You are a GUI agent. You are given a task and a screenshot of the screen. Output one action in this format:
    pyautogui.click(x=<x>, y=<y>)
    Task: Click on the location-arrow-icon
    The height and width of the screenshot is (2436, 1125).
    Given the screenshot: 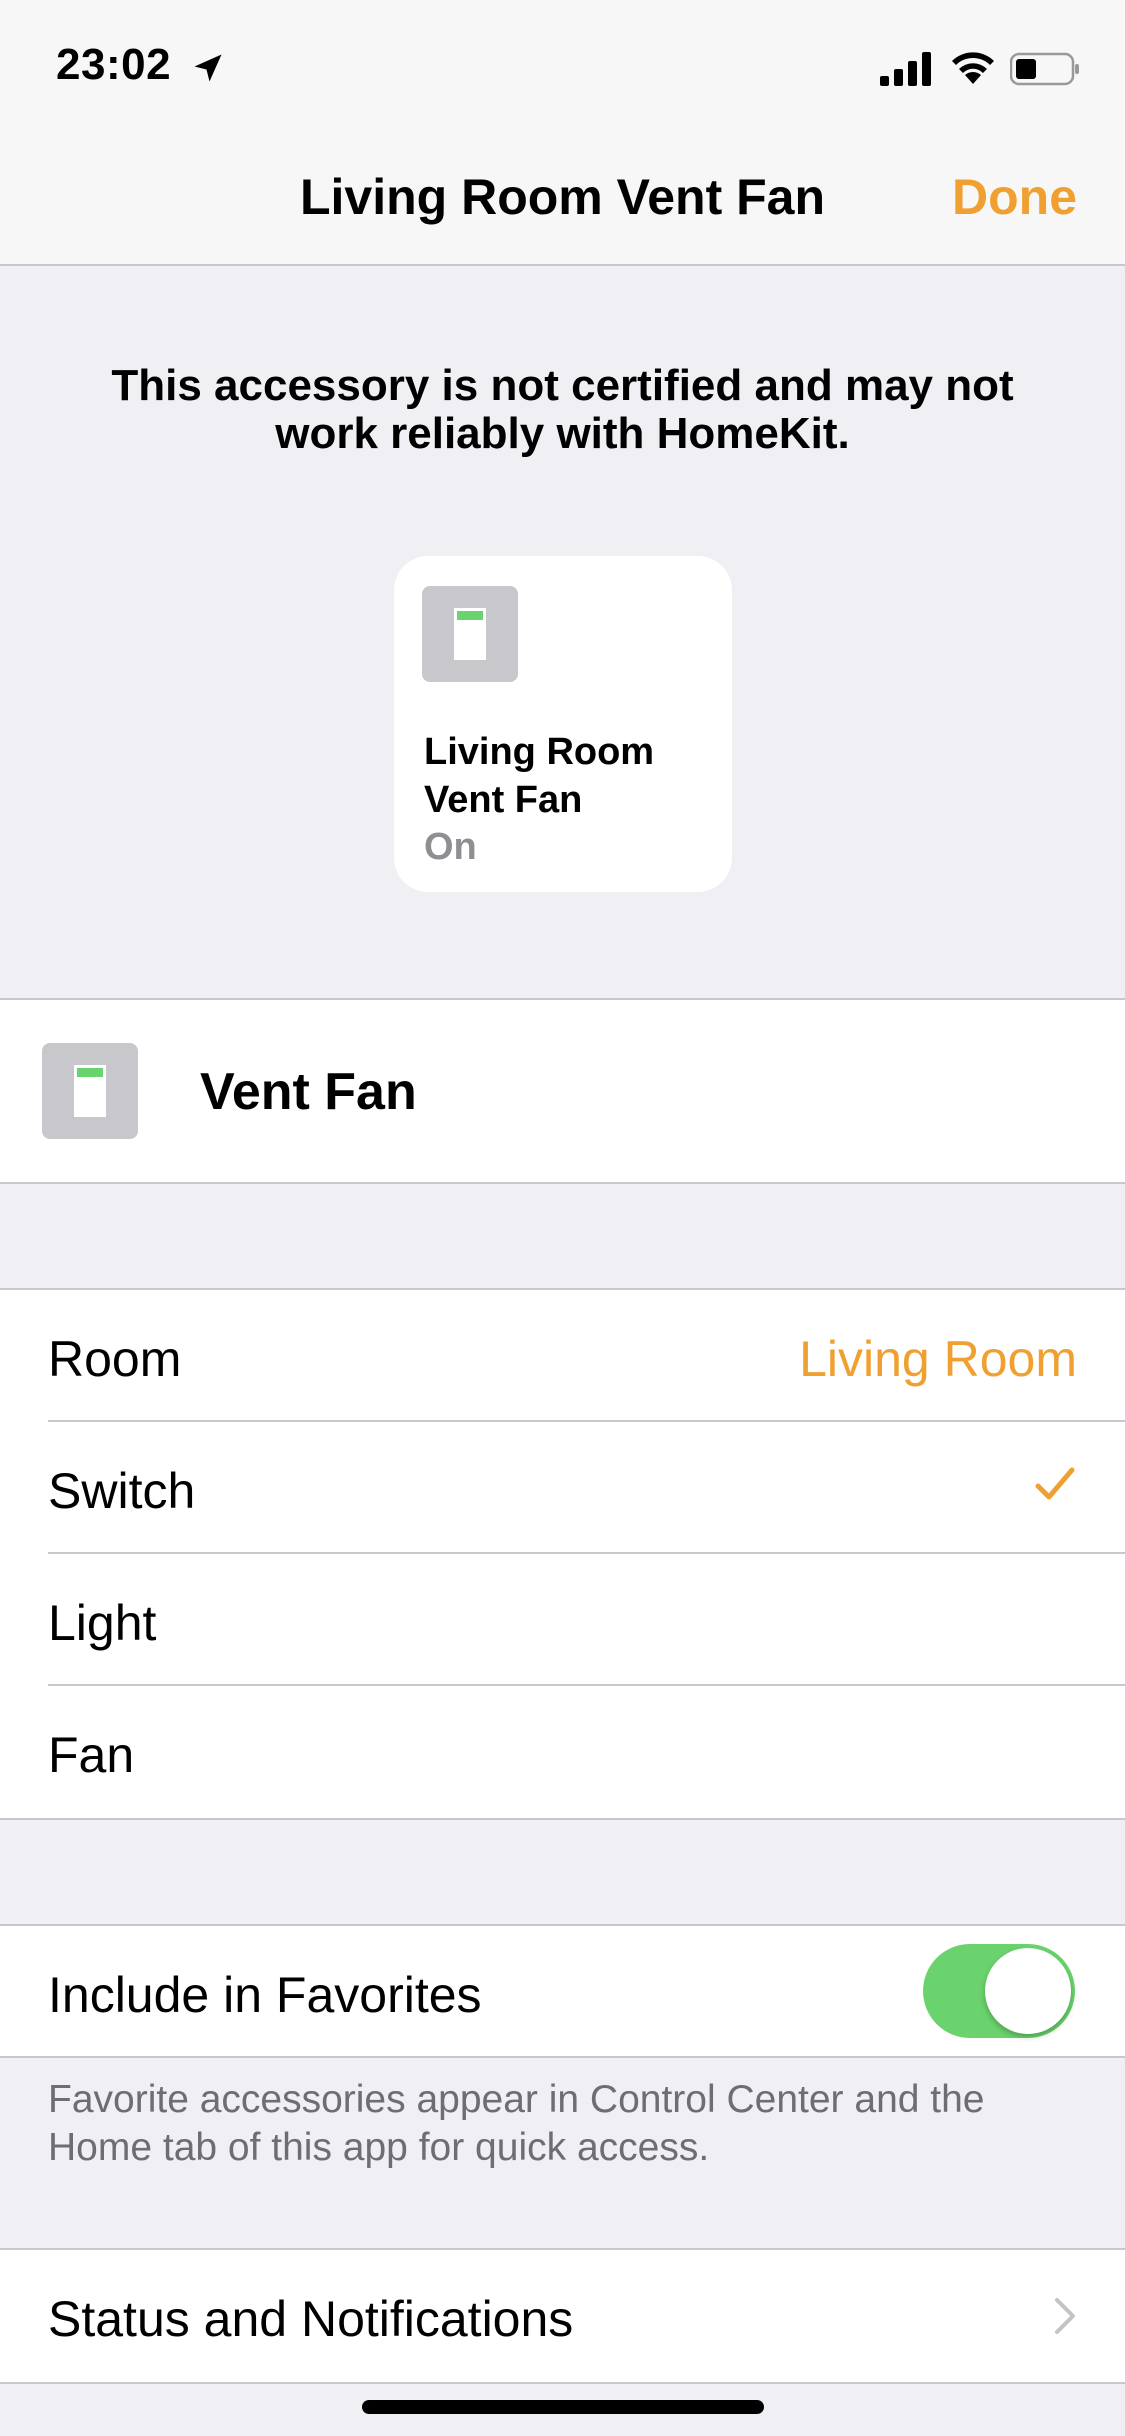 What is the action you would take?
    pyautogui.click(x=208, y=68)
    